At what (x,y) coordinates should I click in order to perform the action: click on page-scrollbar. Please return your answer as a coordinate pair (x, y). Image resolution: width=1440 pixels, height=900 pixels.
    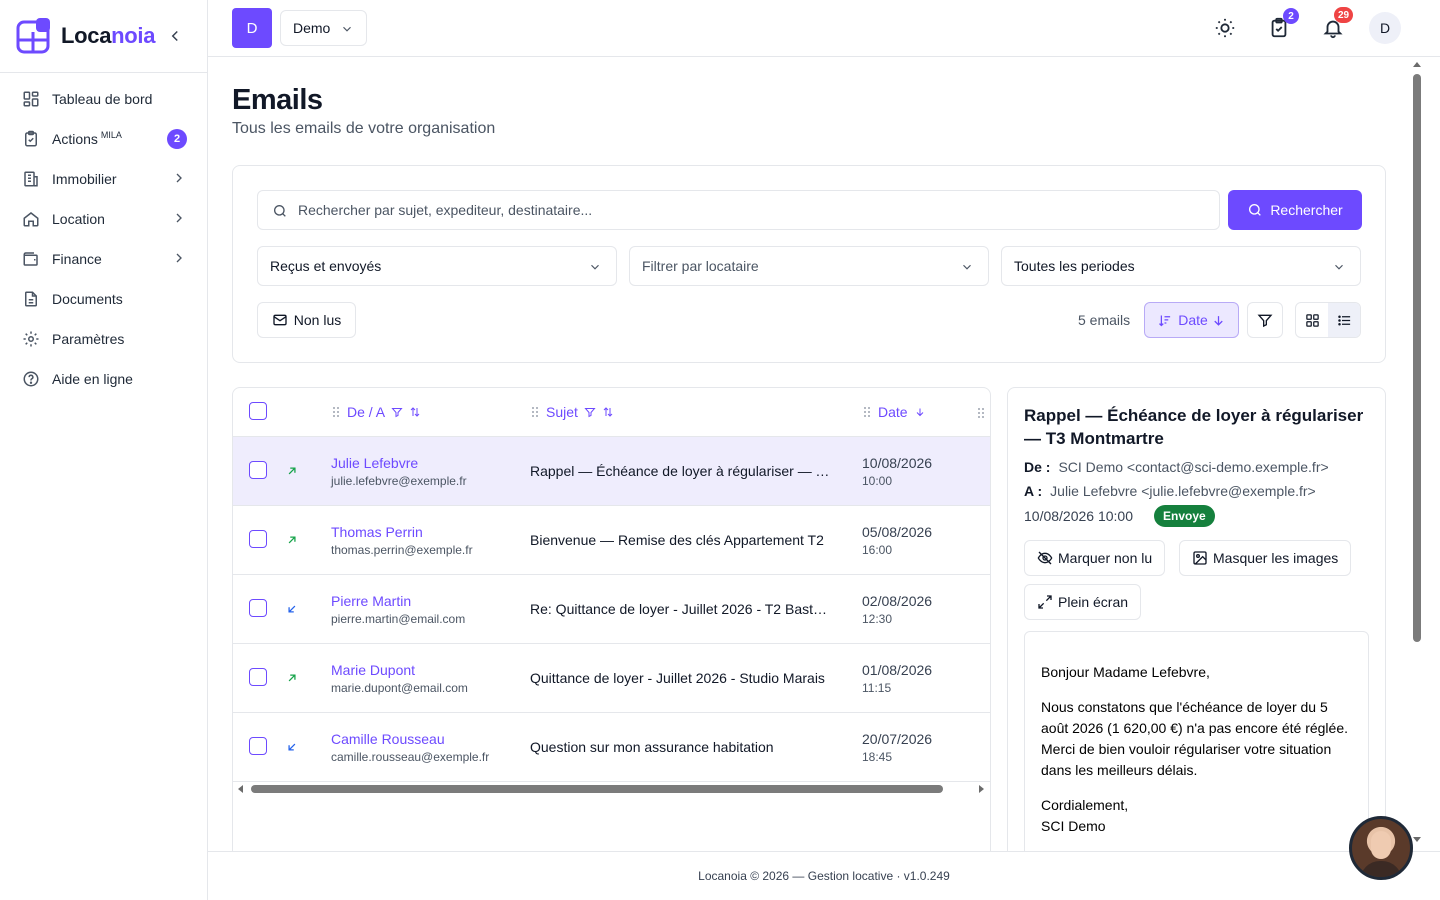
    Looking at the image, I should click on (1417, 454).